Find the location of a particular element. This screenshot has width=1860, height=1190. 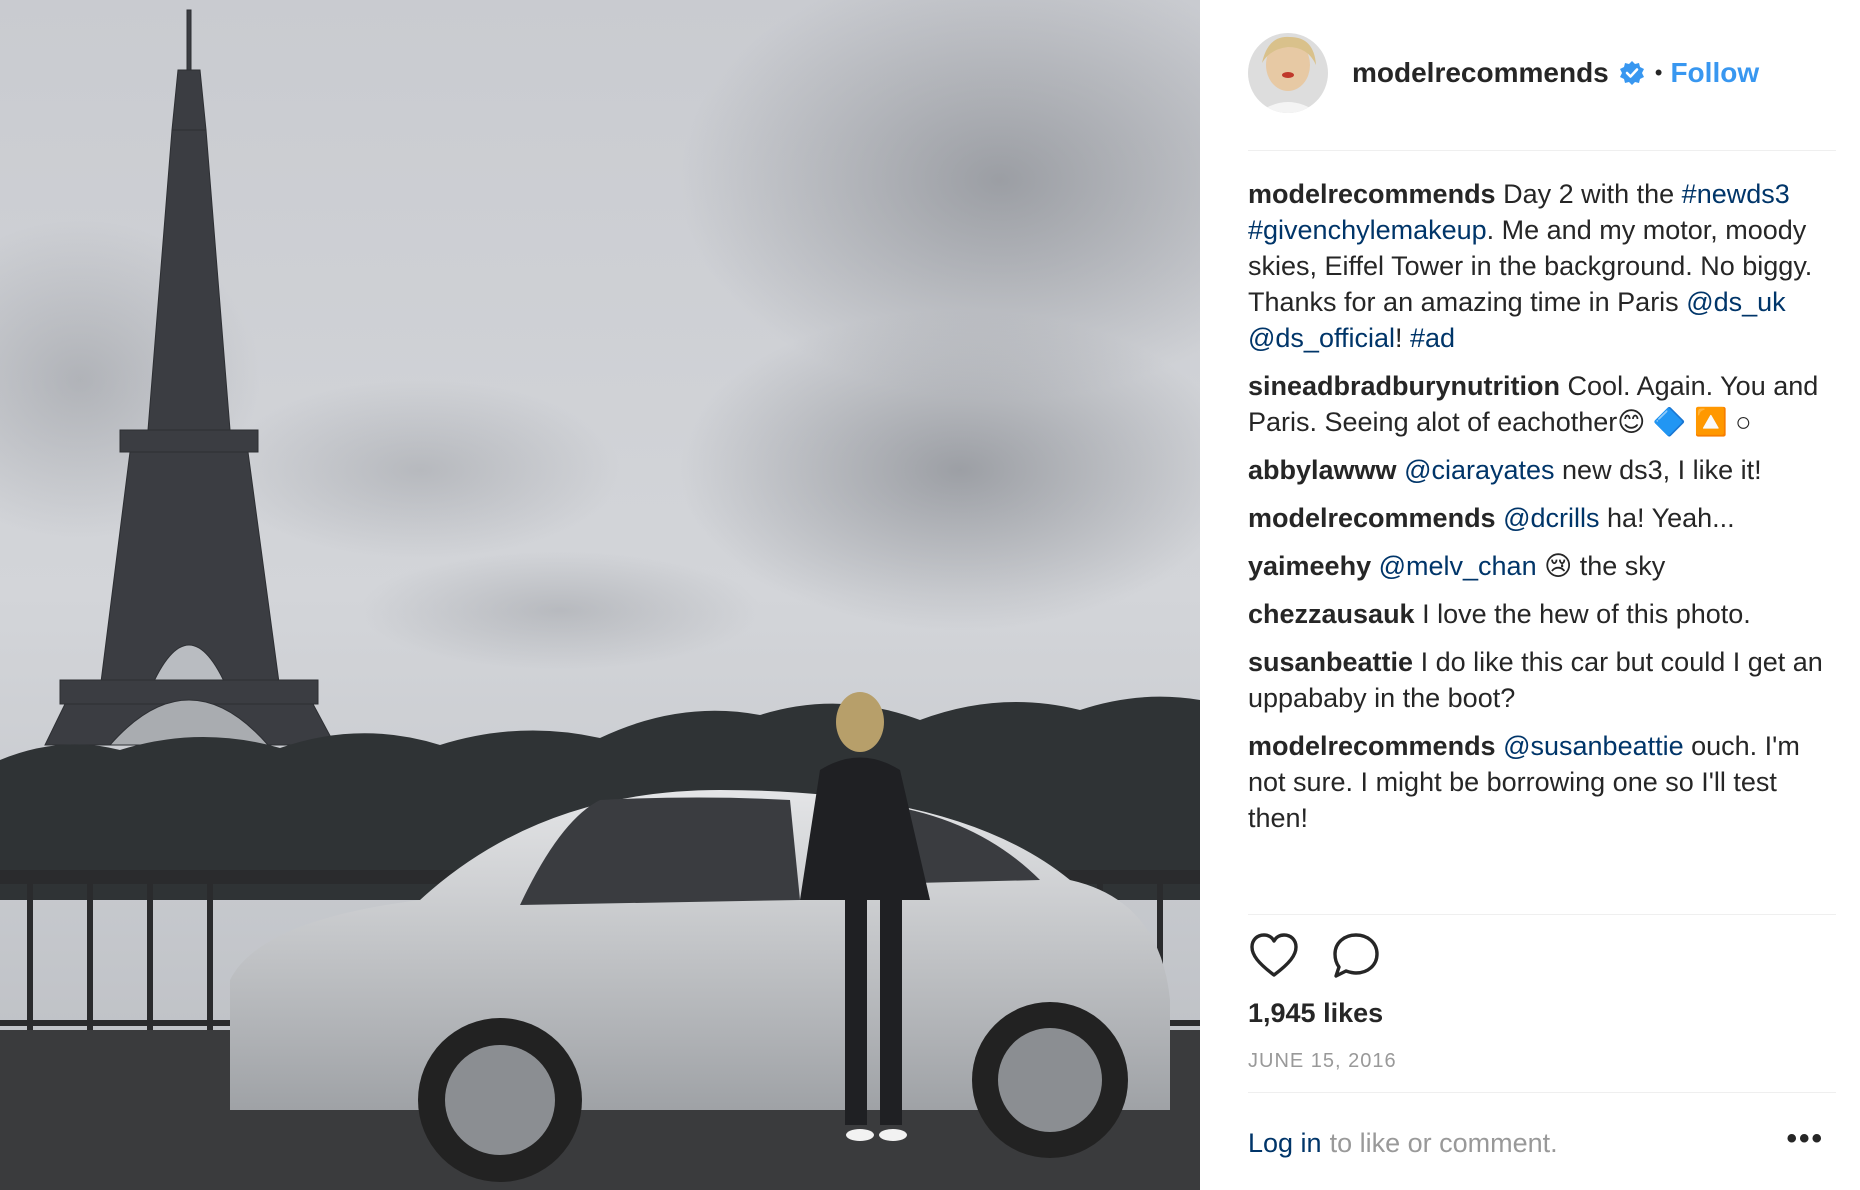

comment-text: I love the hew of this photo. is located at coordinates (1582, 614).